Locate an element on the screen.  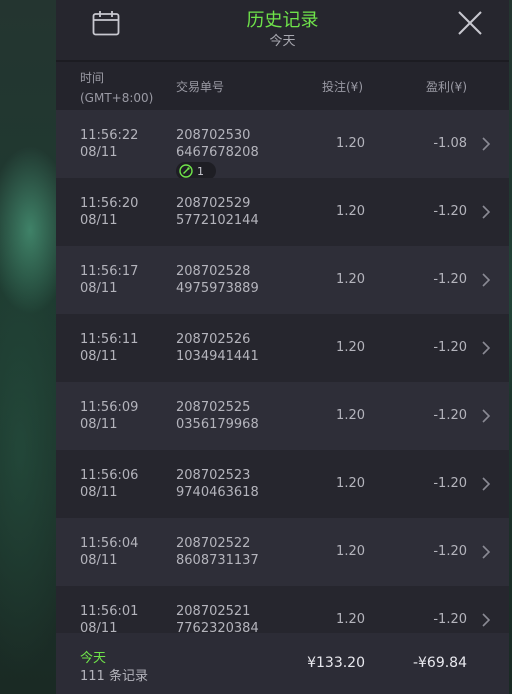
row-order-number: 208702530 6467678208 1 is located at coordinates (217, 155).